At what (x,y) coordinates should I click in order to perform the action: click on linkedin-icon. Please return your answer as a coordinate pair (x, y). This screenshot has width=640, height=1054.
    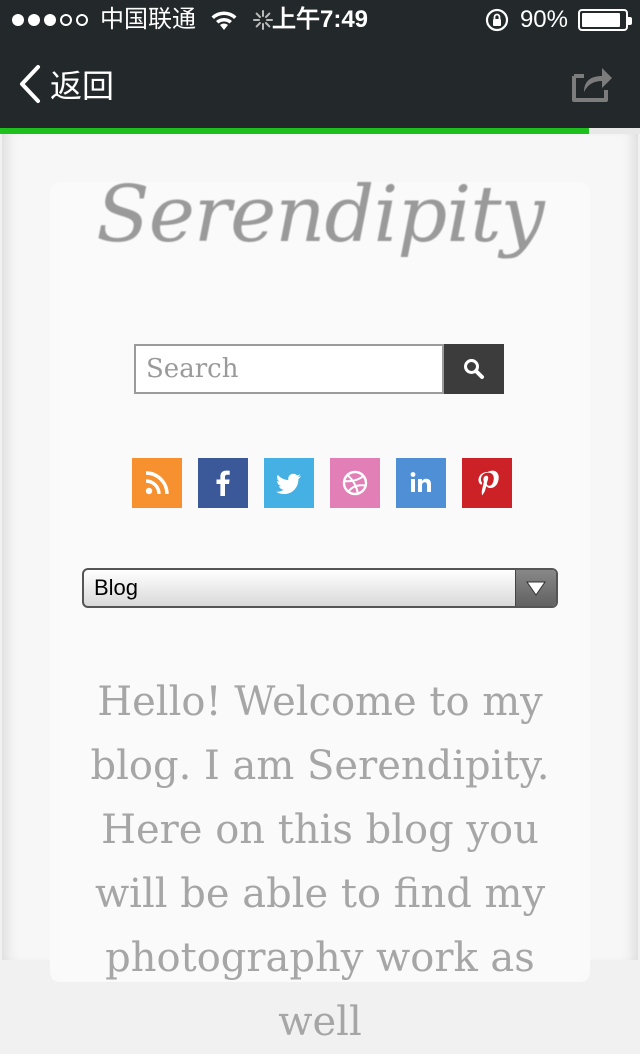
    Looking at the image, I should click on (420, 482).